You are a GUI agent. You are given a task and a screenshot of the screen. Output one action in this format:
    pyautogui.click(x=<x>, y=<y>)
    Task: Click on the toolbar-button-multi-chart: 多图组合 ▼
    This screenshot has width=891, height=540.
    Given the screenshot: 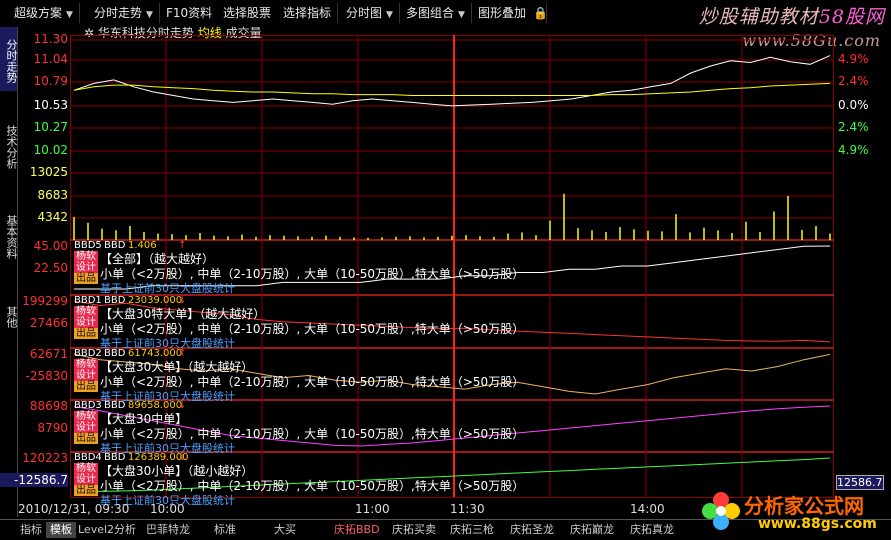 What is the action you would take?
    pyautogui.click(x=436, y=13)
    